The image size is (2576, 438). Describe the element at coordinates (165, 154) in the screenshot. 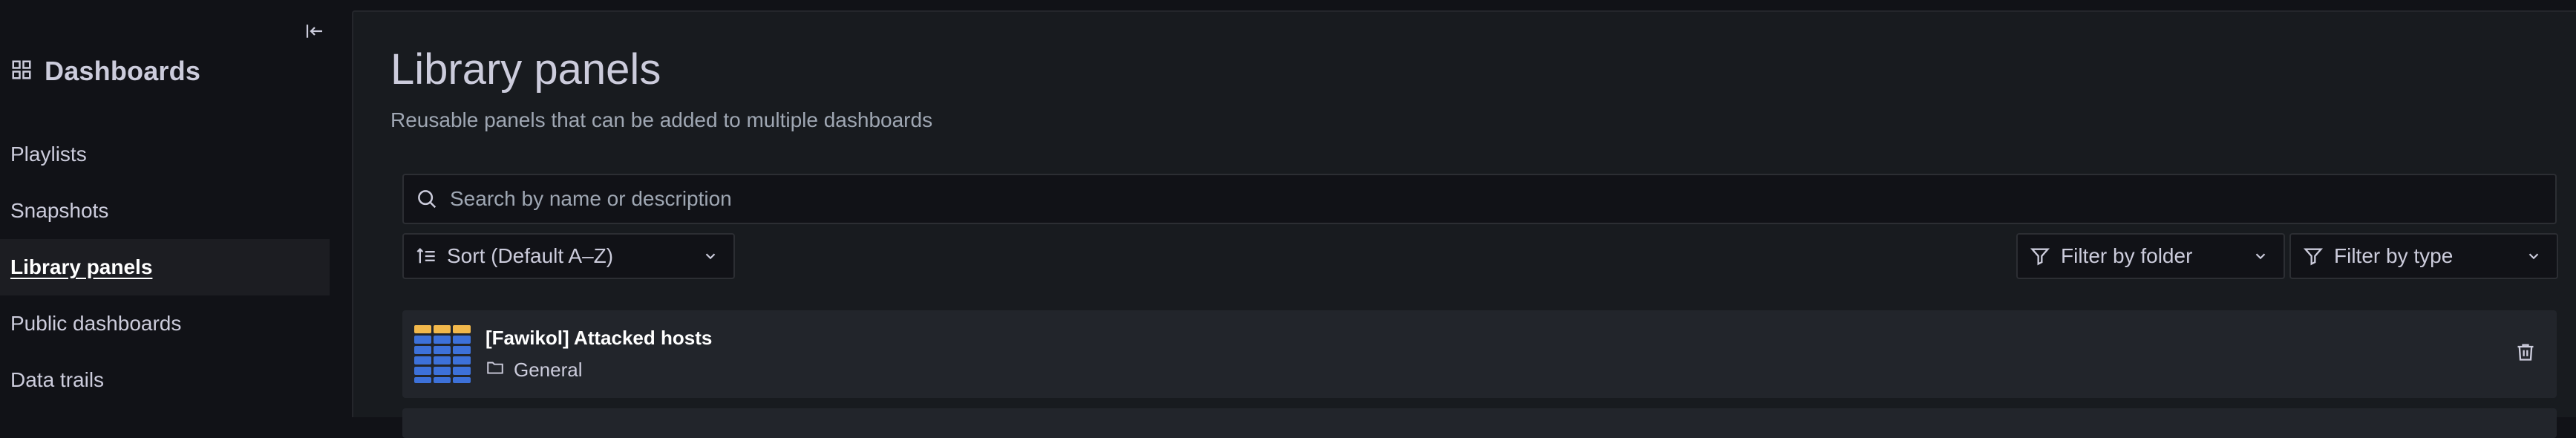

I see `sidebar-item-playlists: Playlists` at that location.